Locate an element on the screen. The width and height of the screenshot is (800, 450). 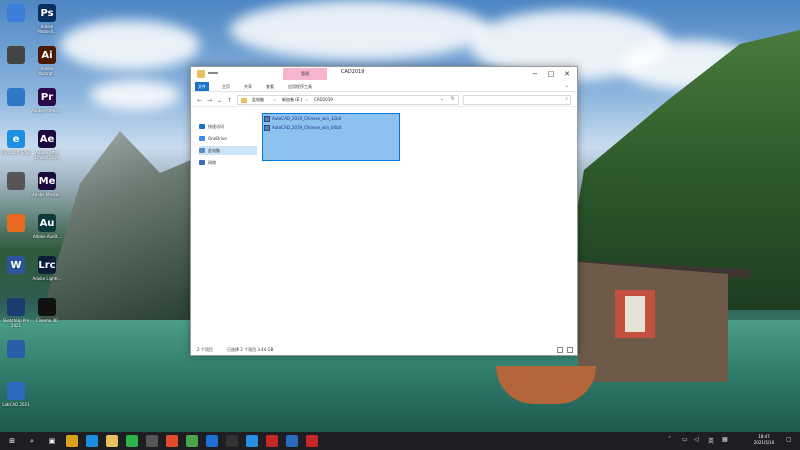
minimize-button: − is located at coordinates (535, 74).